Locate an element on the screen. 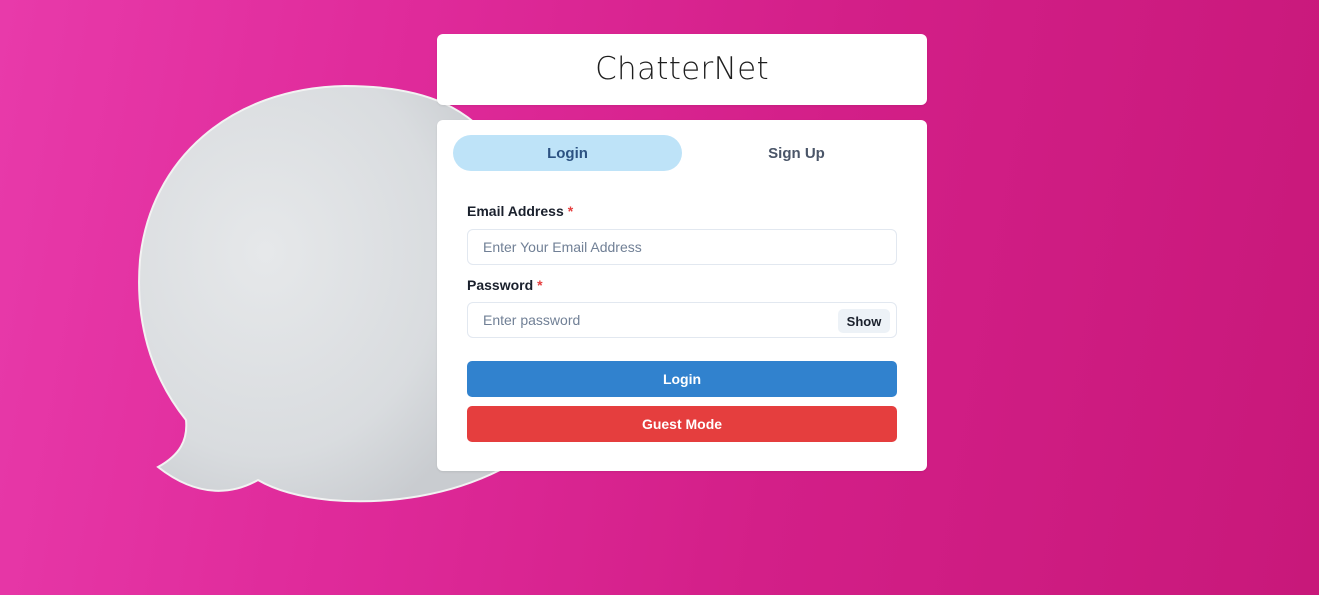  tab-login: Login is located at coordinates (567, 153).